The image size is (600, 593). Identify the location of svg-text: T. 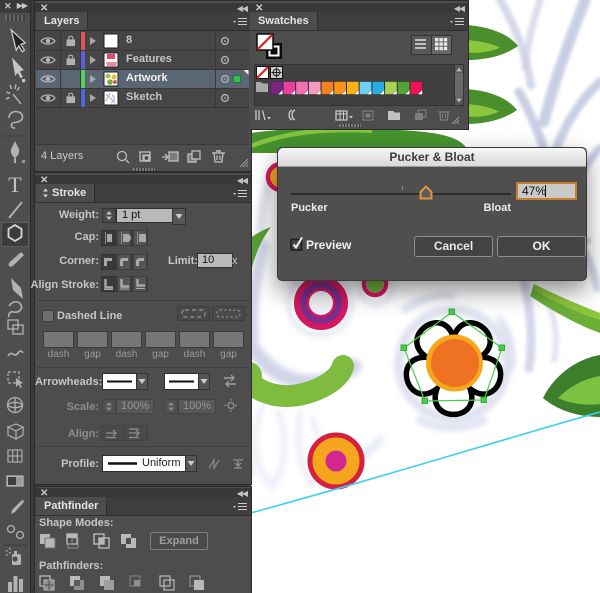
(15, 184).